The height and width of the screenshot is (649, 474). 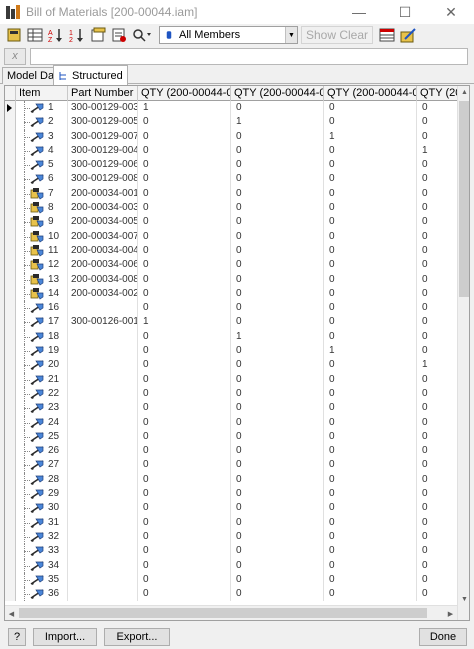 I want to click on part-number-cell: 200-00034-002, so click(x=103, y=294).